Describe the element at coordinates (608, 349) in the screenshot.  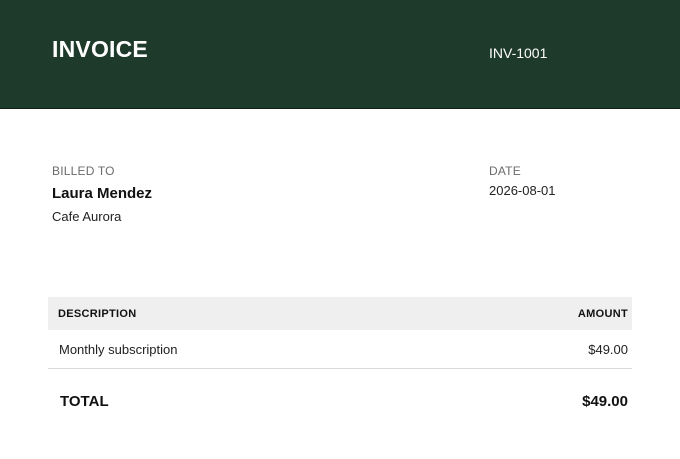
I see `item-amount: $49.00` at that location.